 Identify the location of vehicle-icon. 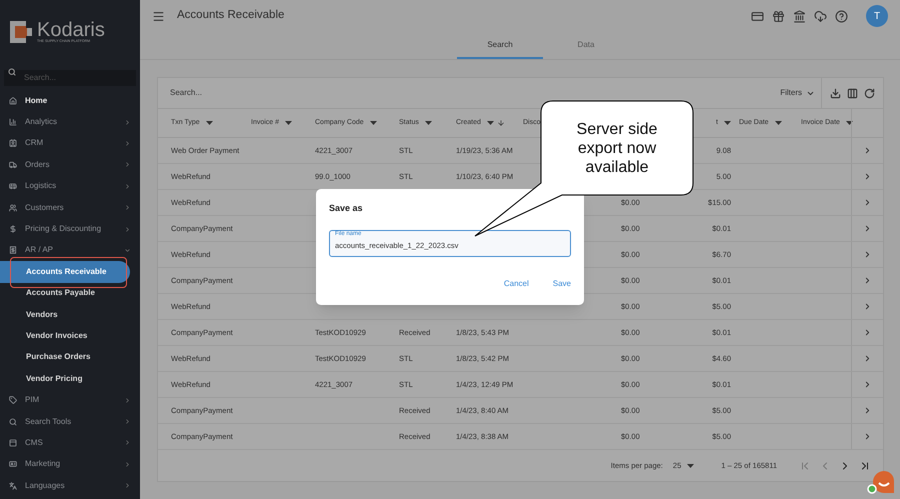
(13, 186).